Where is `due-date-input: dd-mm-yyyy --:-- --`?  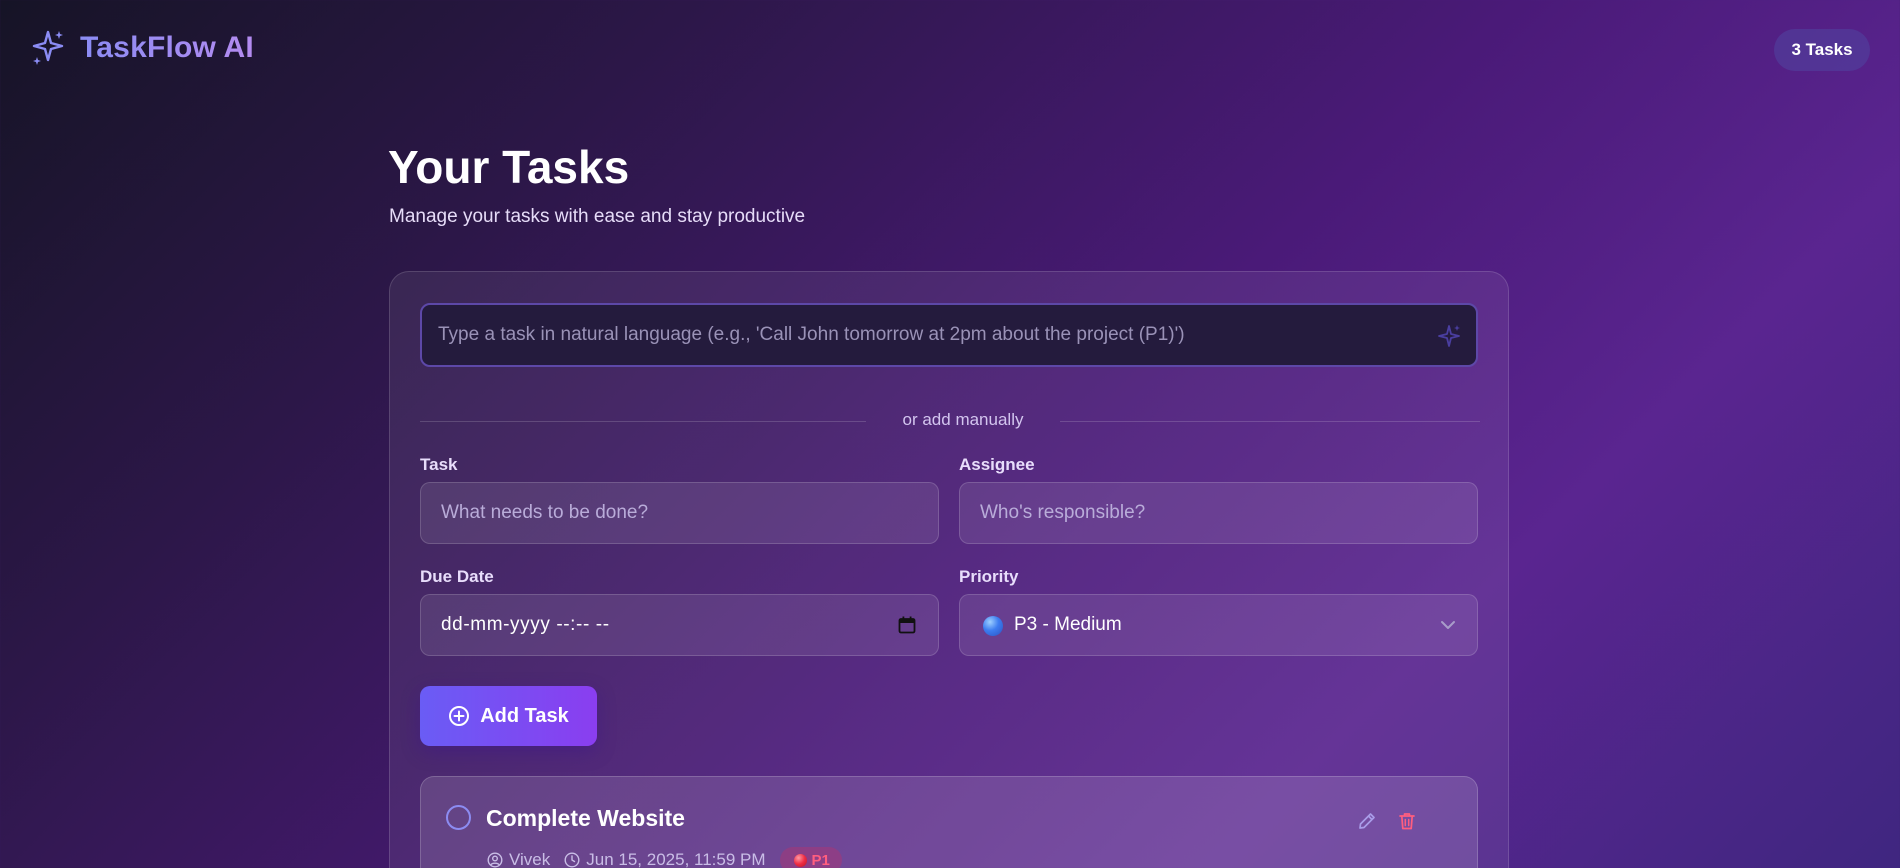
due-date-input: dd-mm-yyyy --:-- -- is located at coordinates (679, 625).